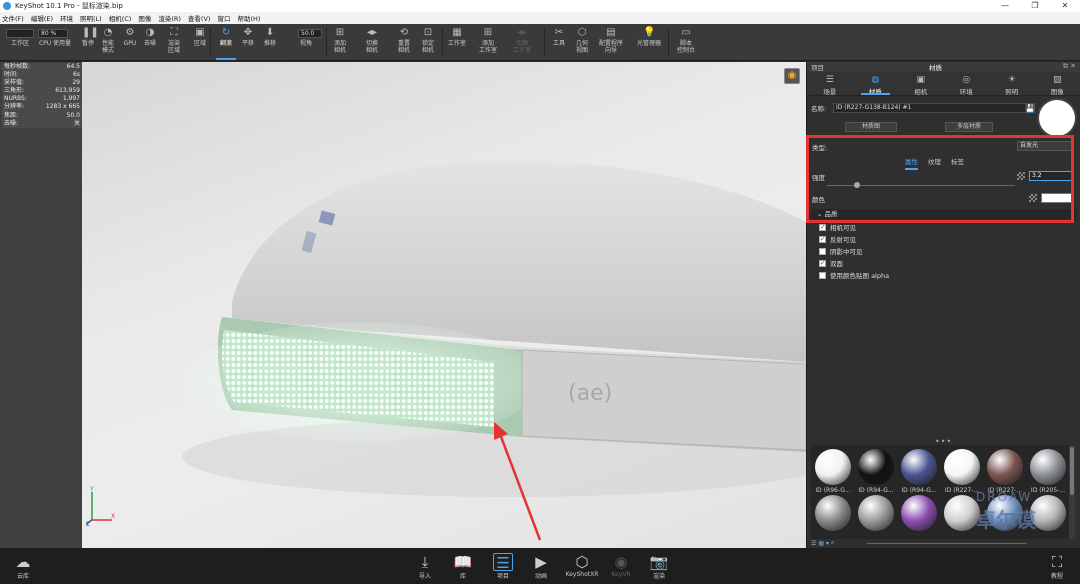 The width and height of the screenshot is (1080, 584). I want to click on animation-button: ▶ 动画, so click(541, 566).